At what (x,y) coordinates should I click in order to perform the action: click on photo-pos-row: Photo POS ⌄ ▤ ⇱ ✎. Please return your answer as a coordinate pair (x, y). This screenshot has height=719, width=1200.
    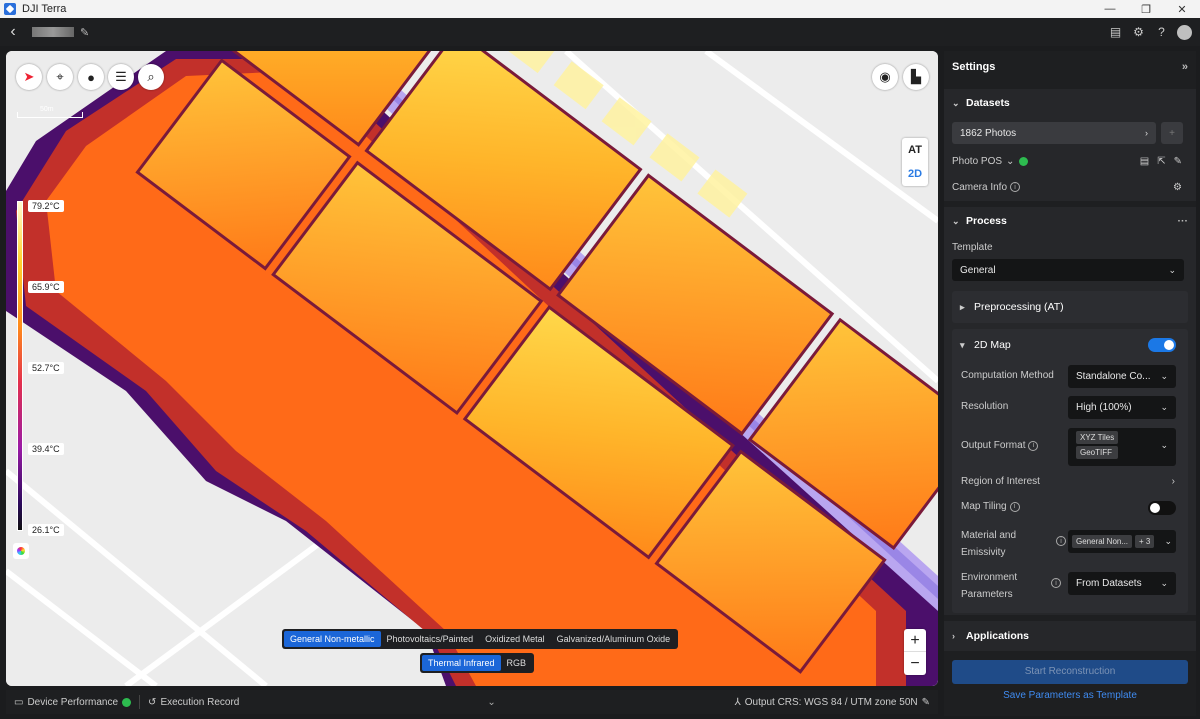
    Looking at the image, I should click on (1067, 161).